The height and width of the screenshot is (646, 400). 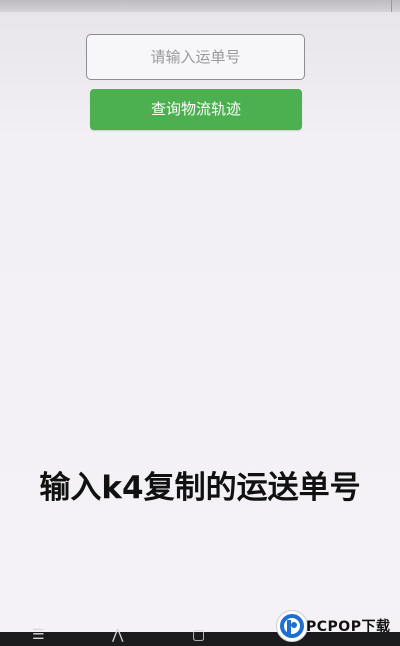 I want to click on top-status-strip, so click(x=200, y=6).